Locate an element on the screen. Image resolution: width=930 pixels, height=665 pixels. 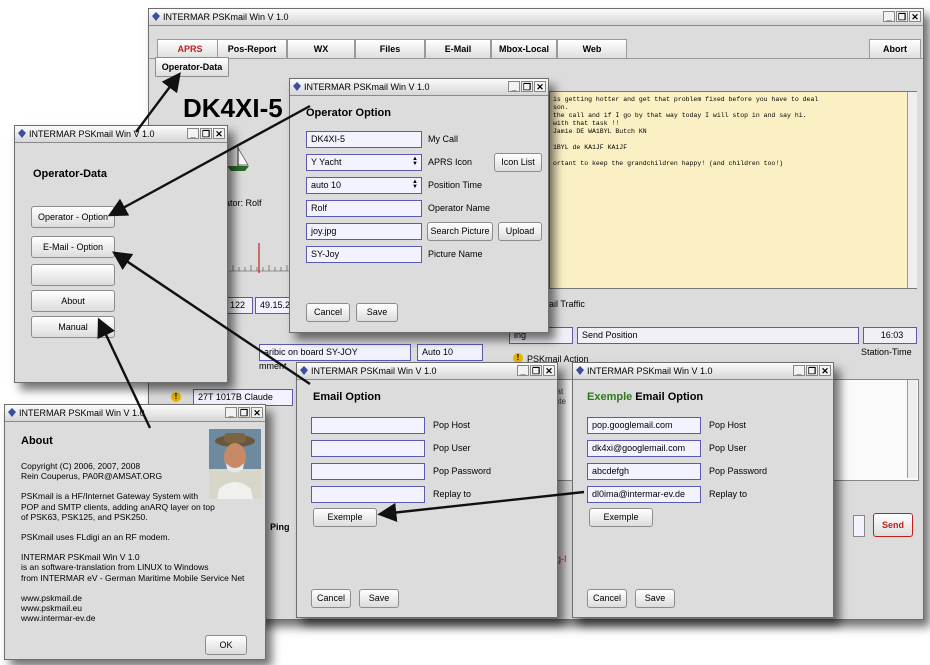
tab-divider is located at coordinates (536, 58).